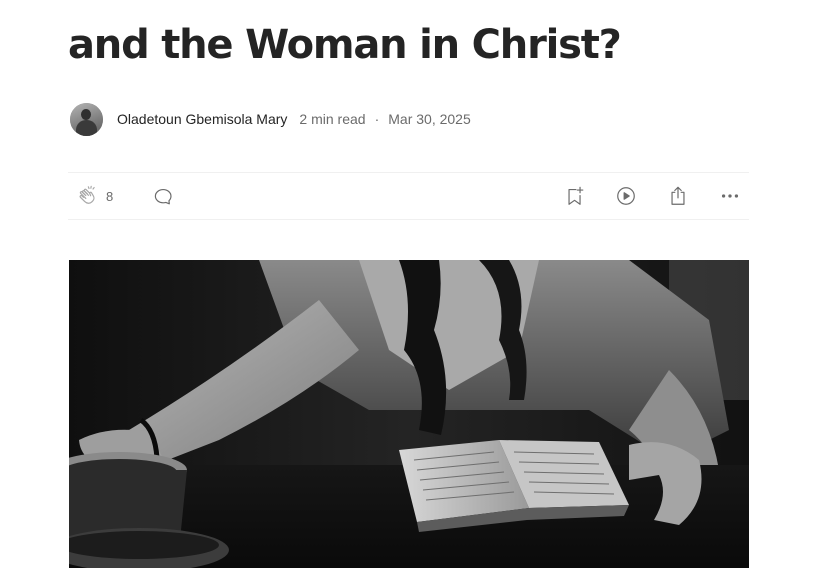 The image size is (833, 568). I want to click on listen-button, so click(626, 196).